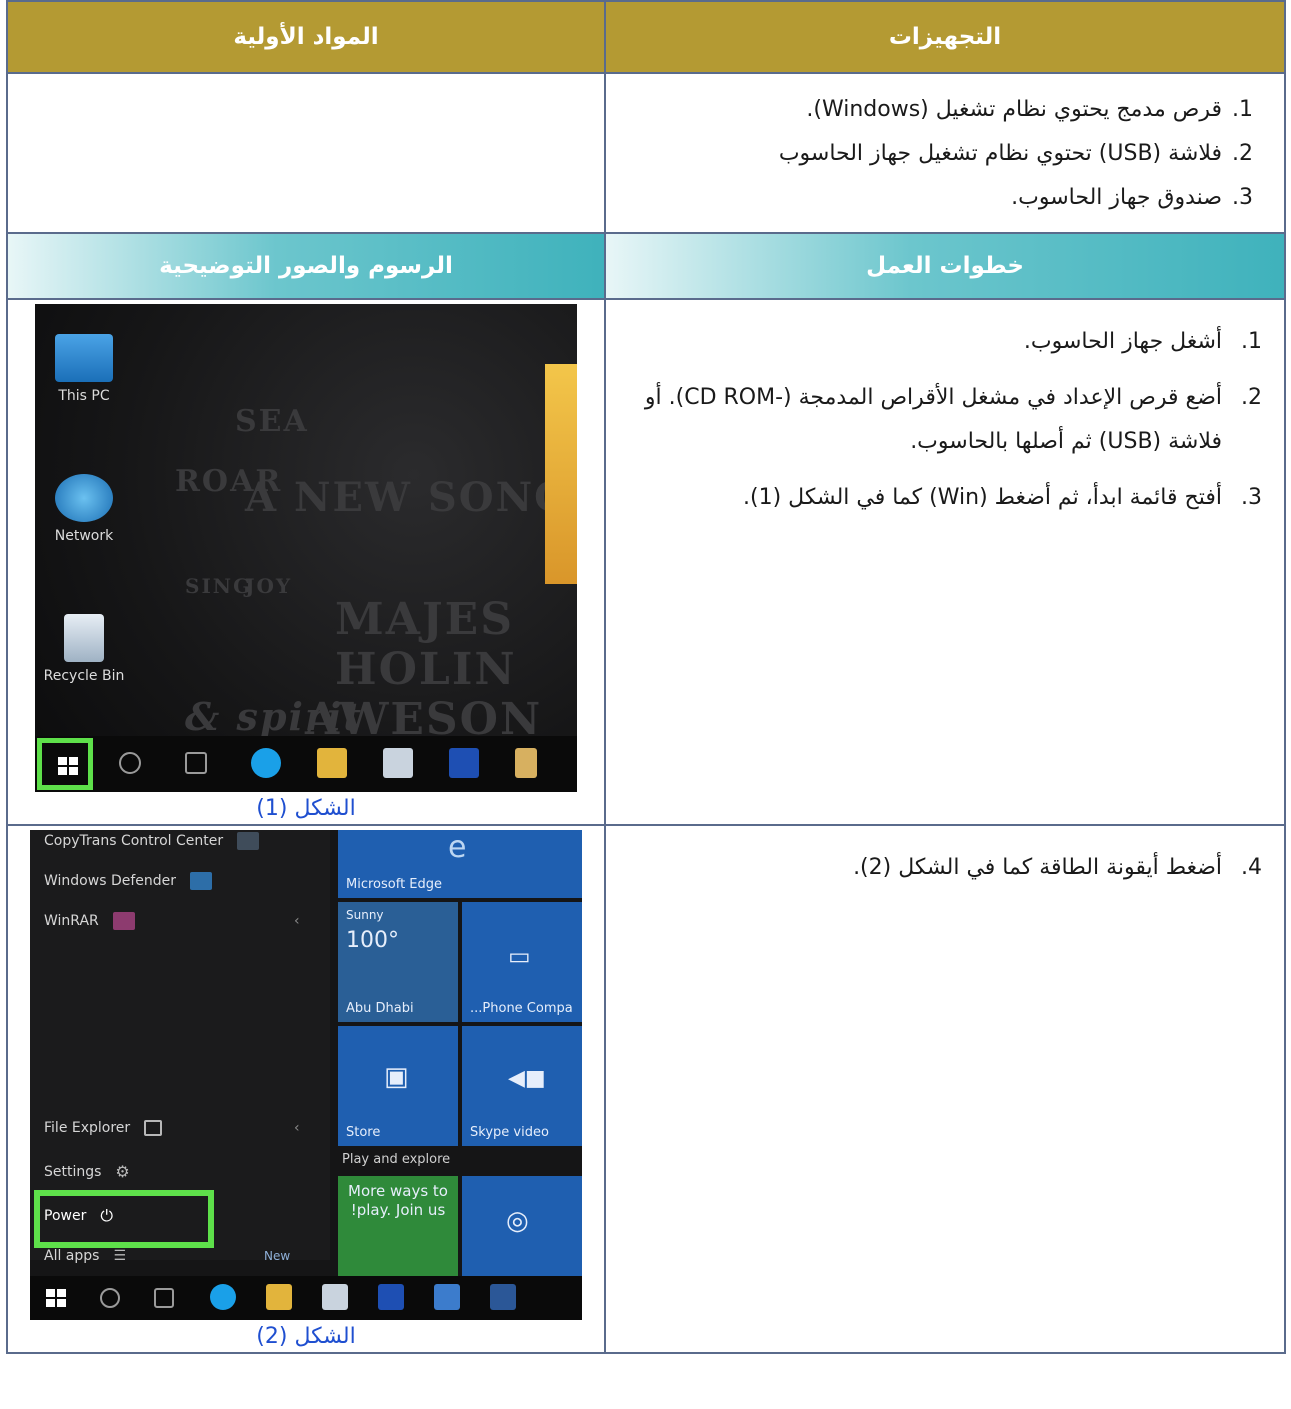 Image resolution: width=1291 pixels, height=1409 pixels. I want to click on skype-video-tile: ■◀ Skype video, so click(522, 1086).